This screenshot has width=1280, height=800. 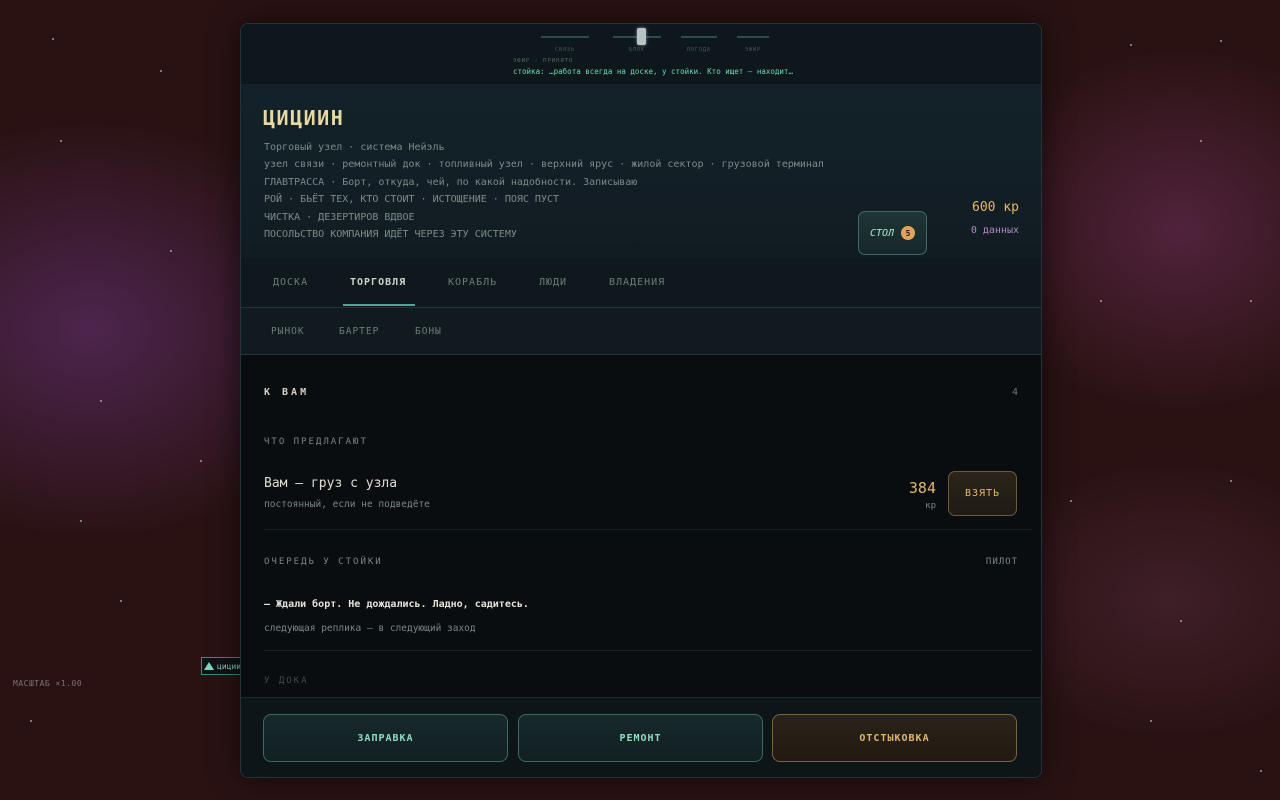 What do you see at coordinates (922, 488) in the screenshot?
I see `offer-price: 384` at bounding box center [922, 488].